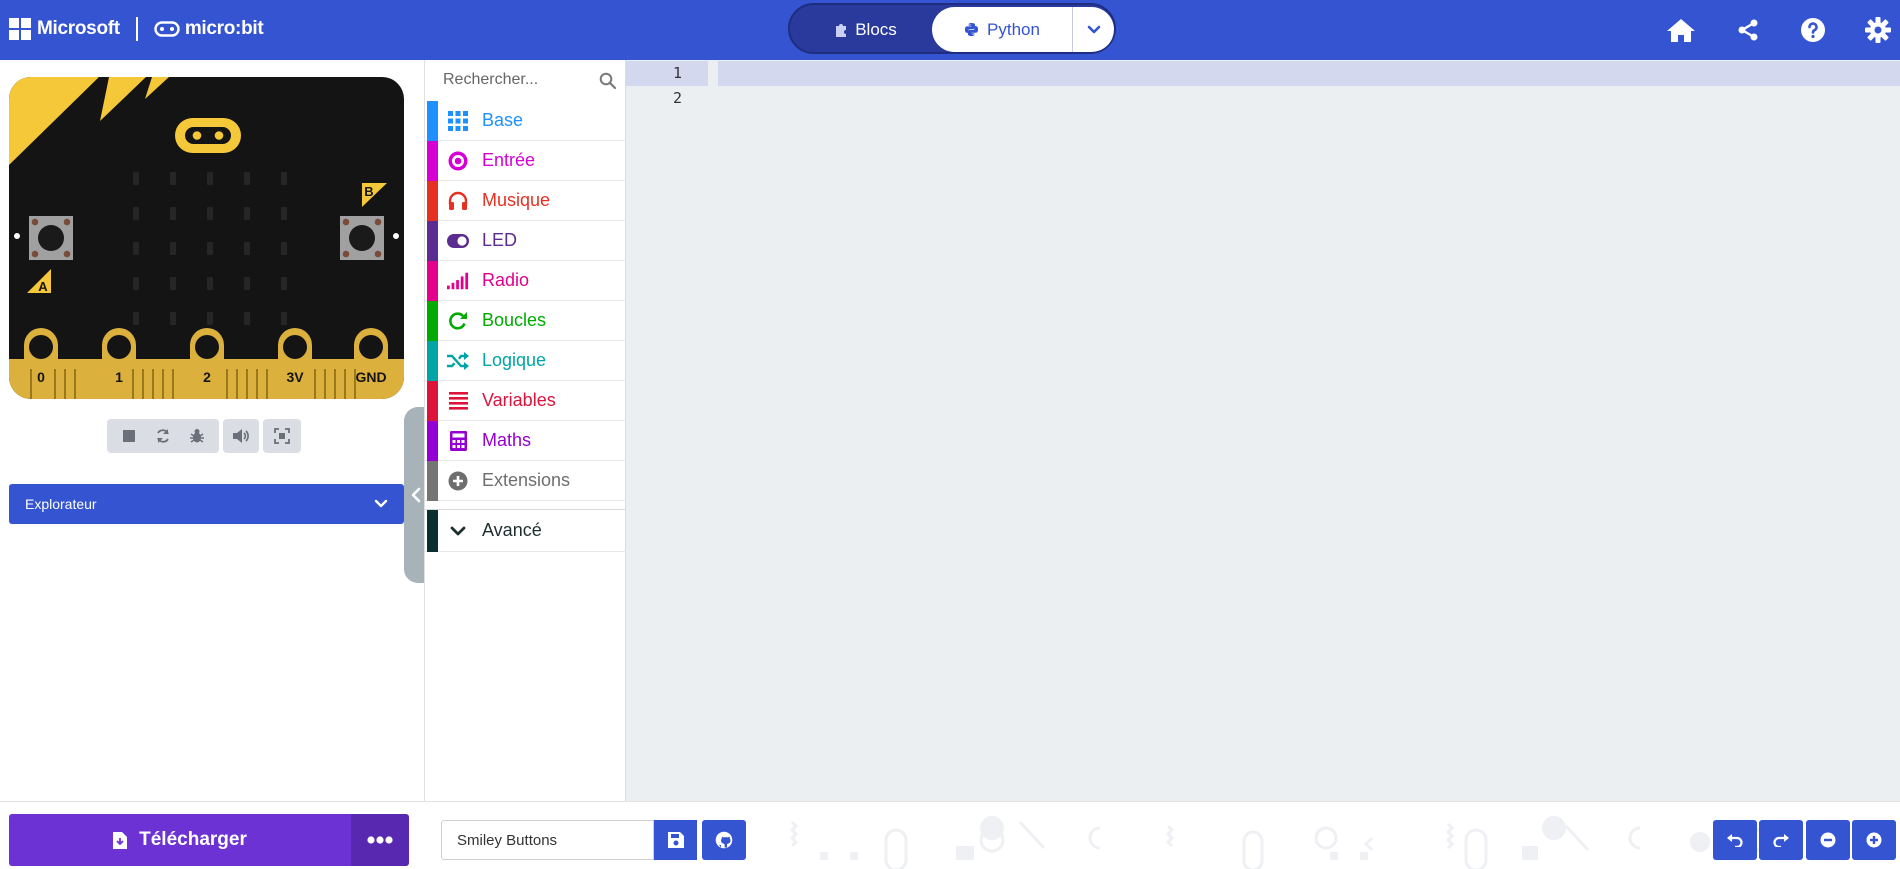 The width and height of the screenshot is (1900, 869). What do you see at coordinates (61, 504) in the screenshot?
I see `explorer-label: Explorateur` at bounding box center [61, 504].